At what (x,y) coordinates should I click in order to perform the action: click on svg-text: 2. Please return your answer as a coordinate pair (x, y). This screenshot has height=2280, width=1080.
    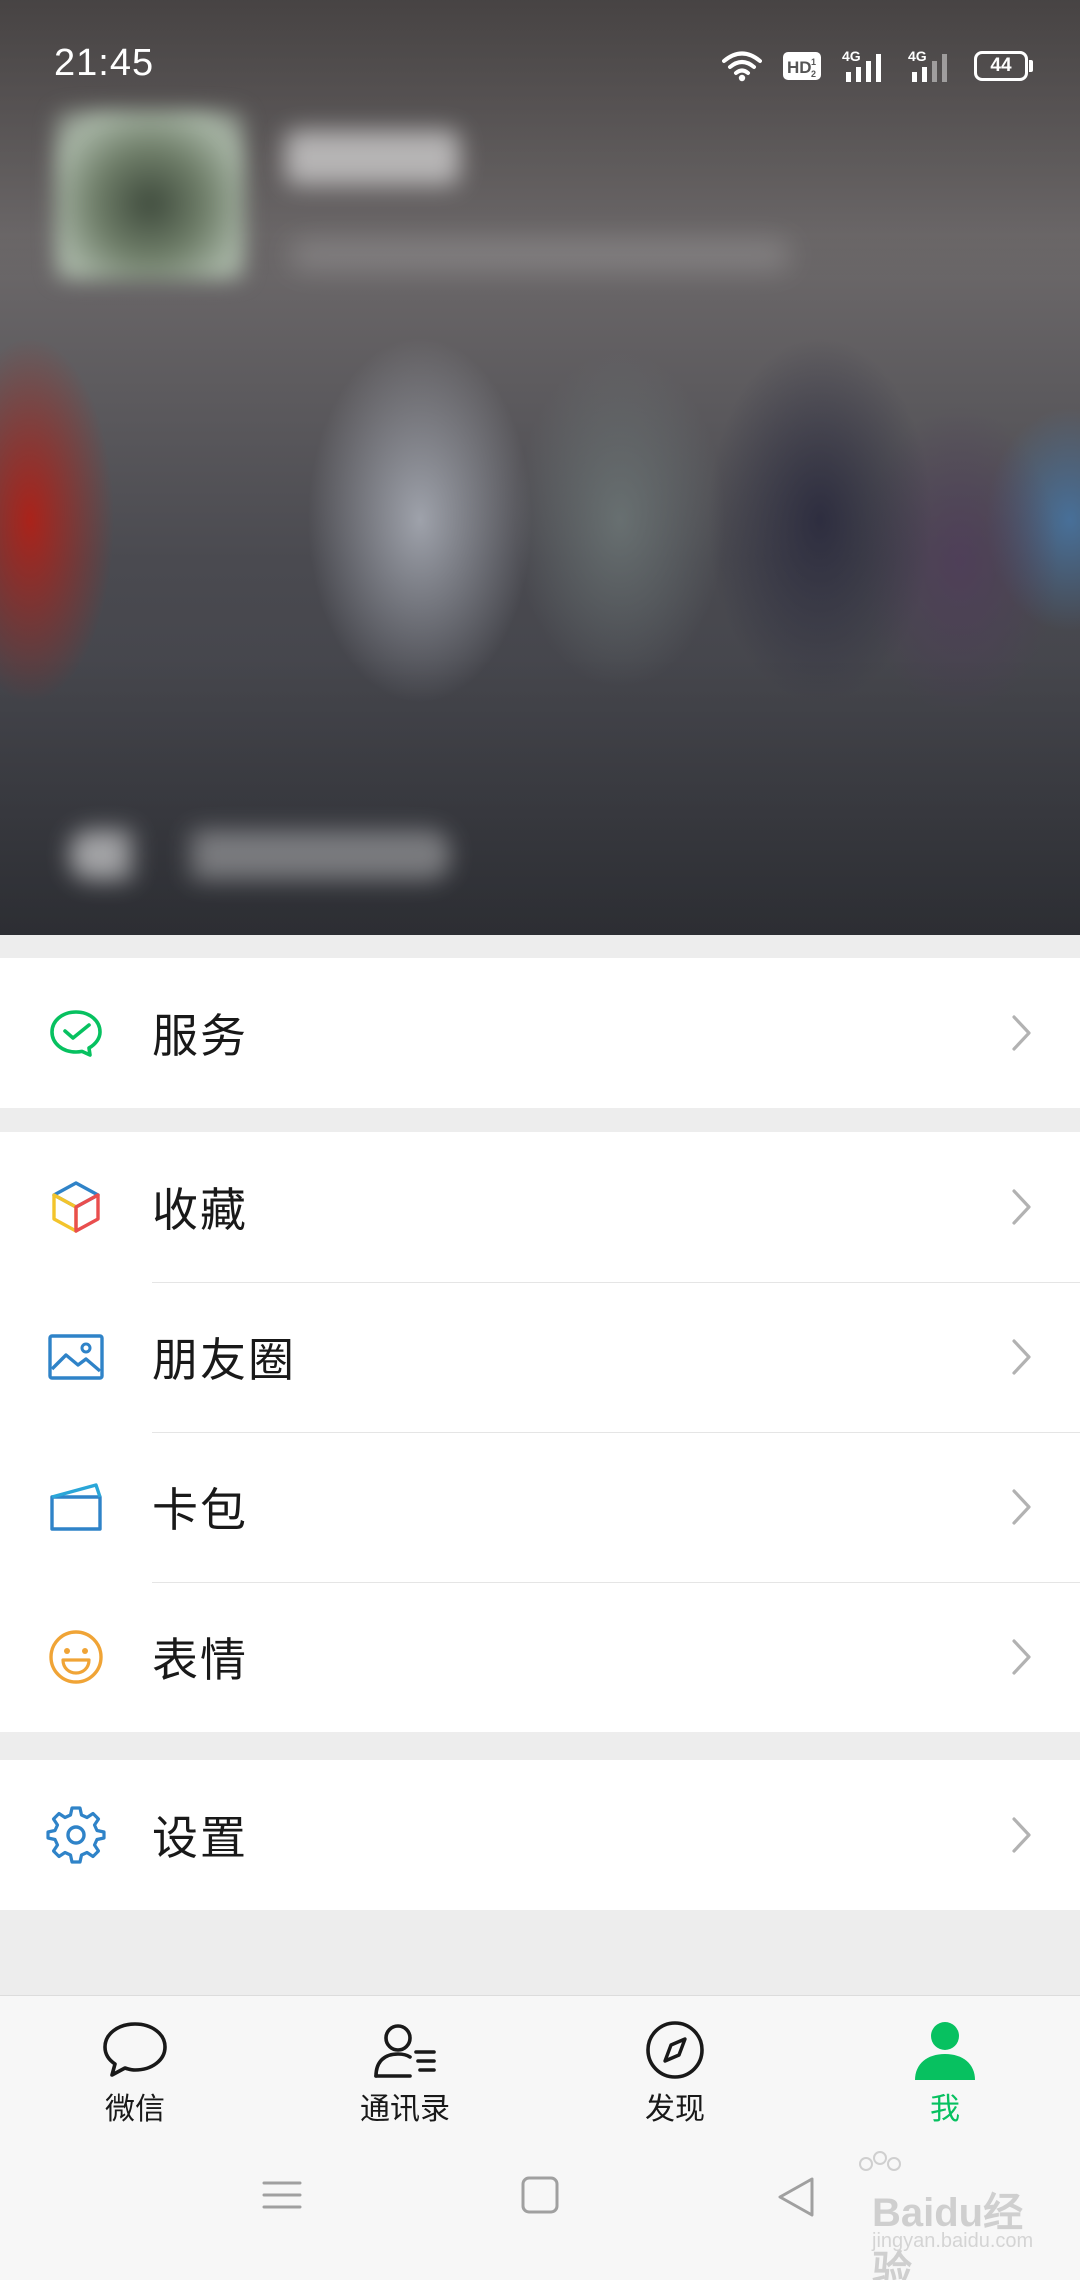
    Looking at the image, I should click on (813, 74).